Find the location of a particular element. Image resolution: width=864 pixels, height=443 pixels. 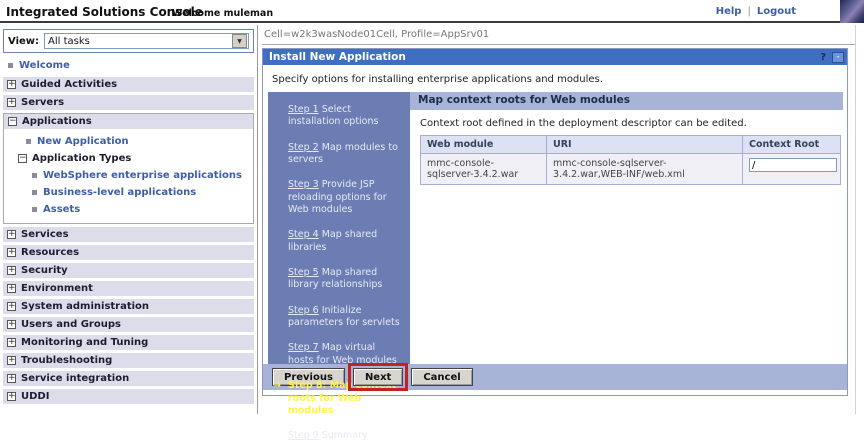

sidebar-item-system-administration: + System administration is located at coordinates (128, 306).